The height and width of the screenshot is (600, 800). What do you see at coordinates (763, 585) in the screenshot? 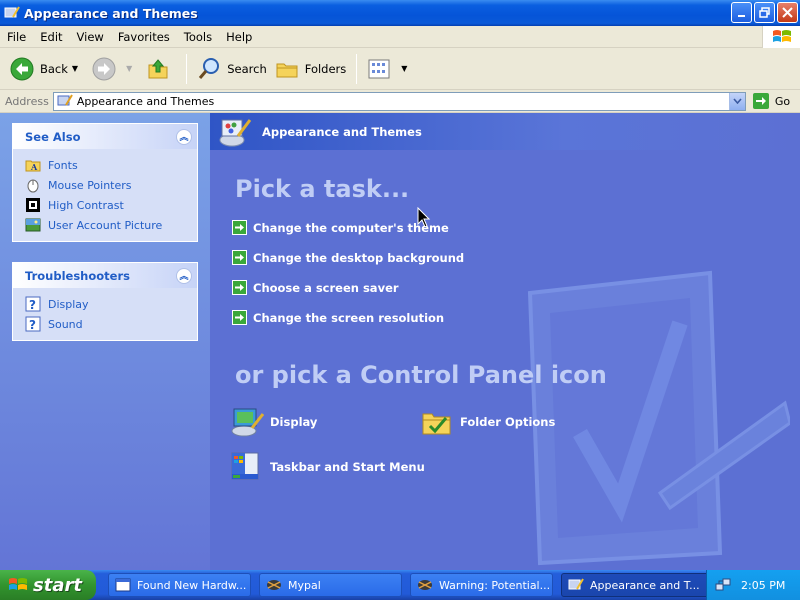
I see `clock: 2:05 PM` at bounding box center [763, 585].